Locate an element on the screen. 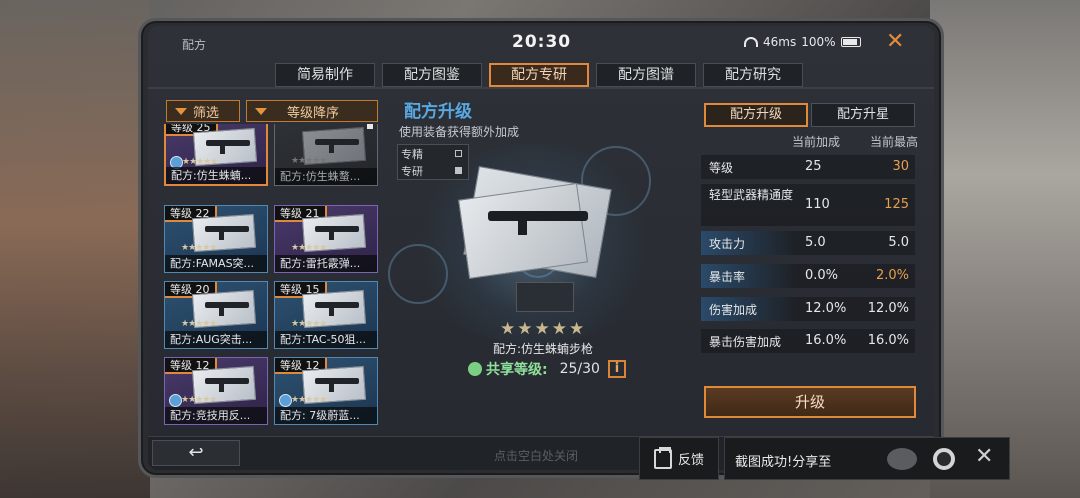  battery-text: 100% is located at coordinates (818, 42).